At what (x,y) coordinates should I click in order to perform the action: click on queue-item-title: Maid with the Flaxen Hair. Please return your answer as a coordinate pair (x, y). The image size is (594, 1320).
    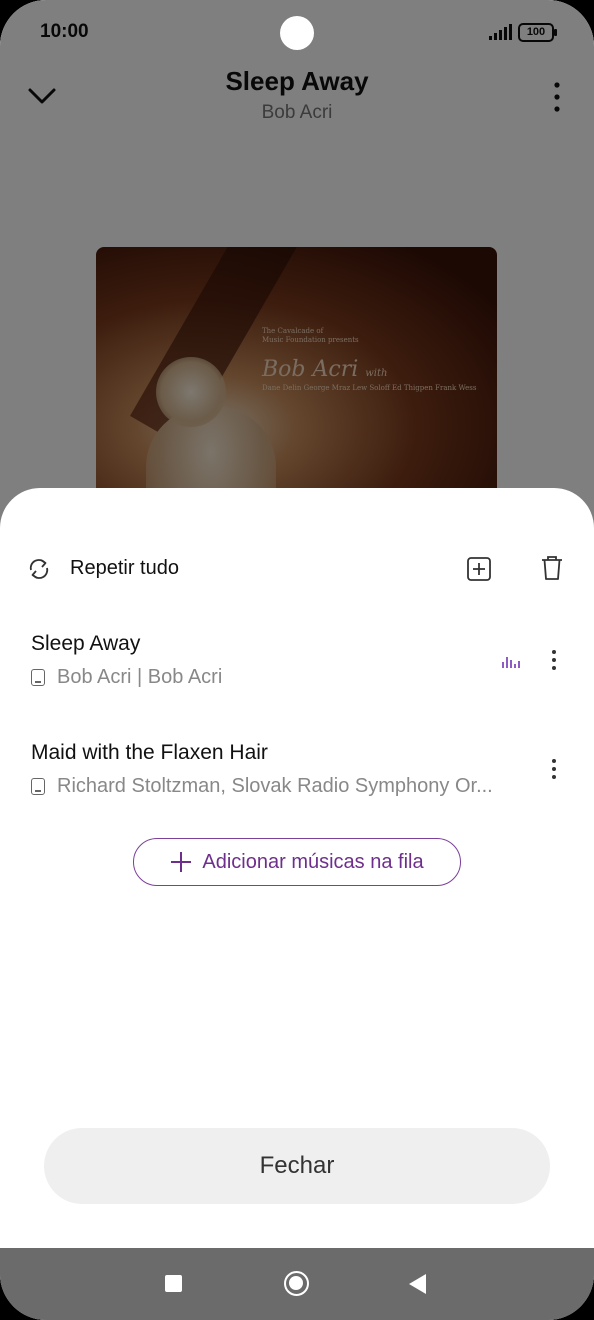
    Looking at the image, I should click on (149, 752).